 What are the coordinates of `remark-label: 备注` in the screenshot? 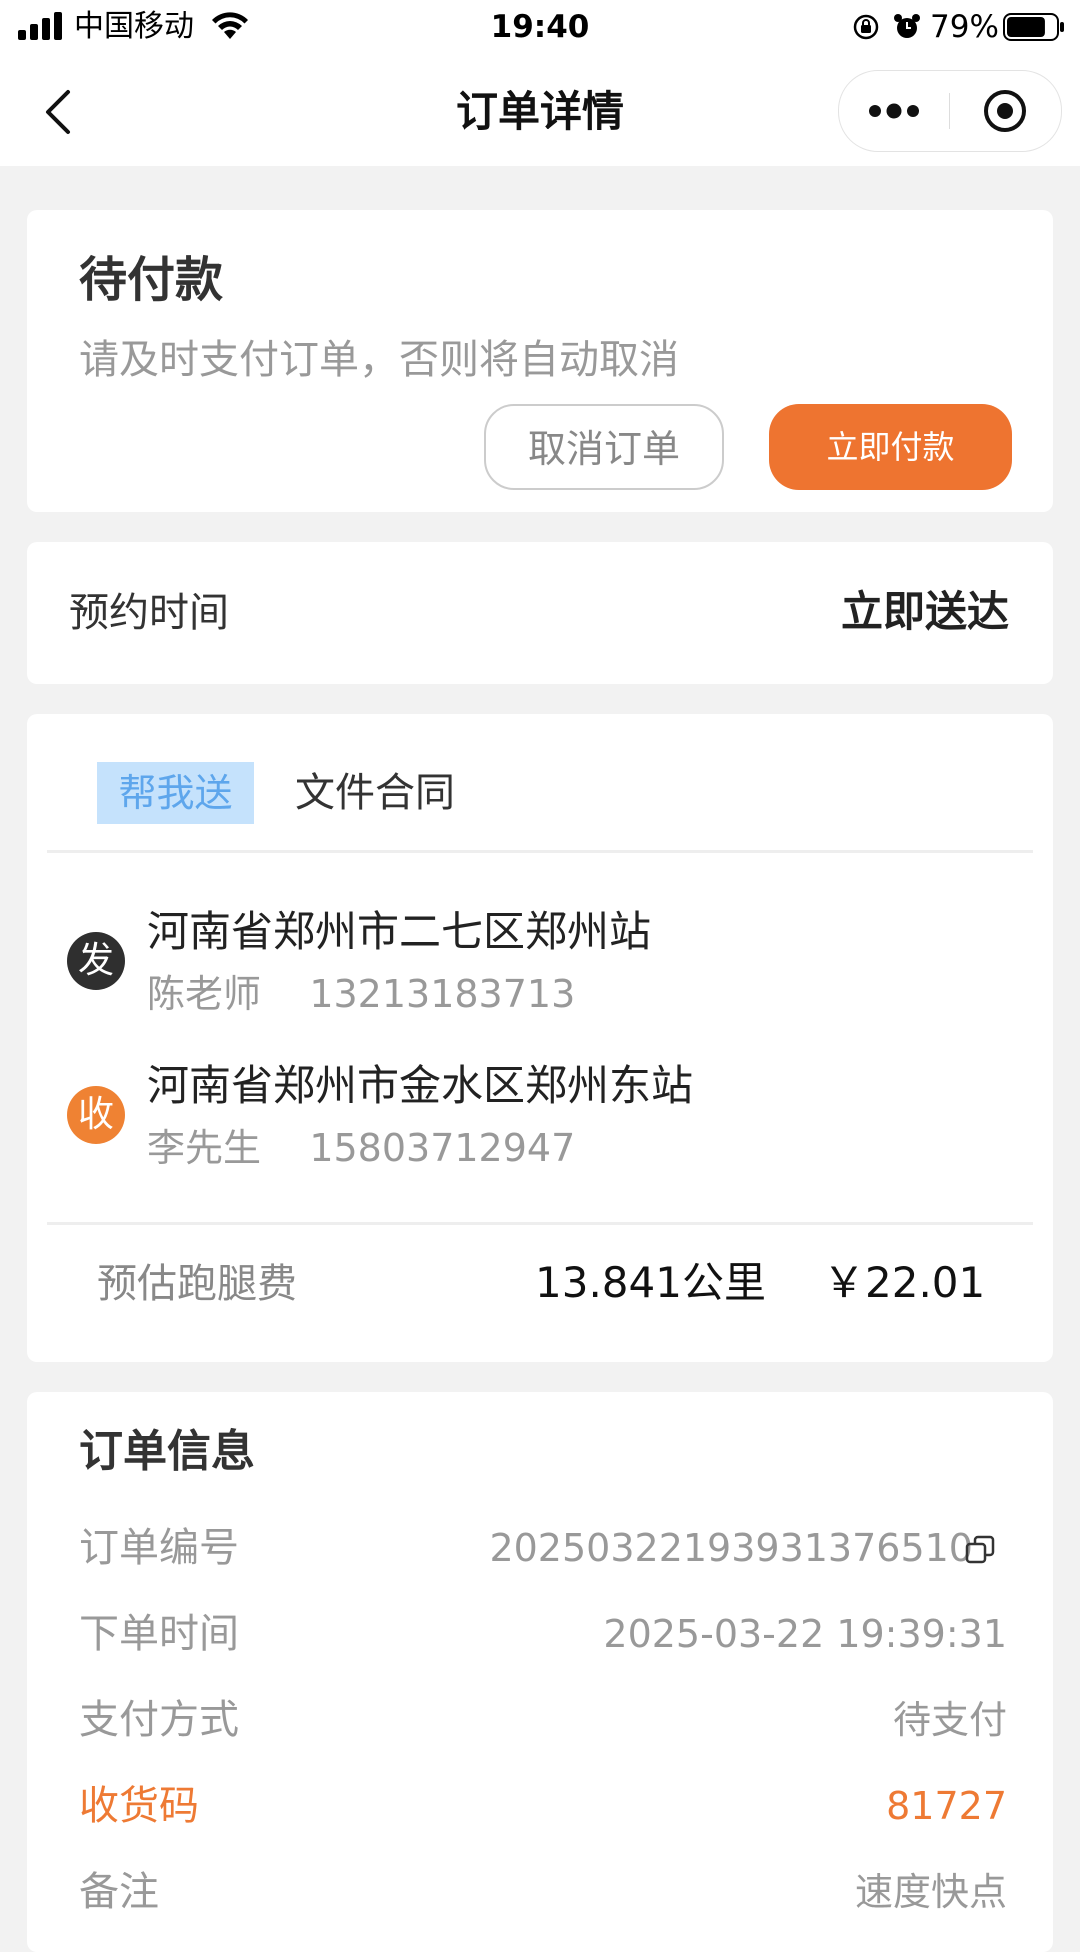 It's located at (119, 1892).